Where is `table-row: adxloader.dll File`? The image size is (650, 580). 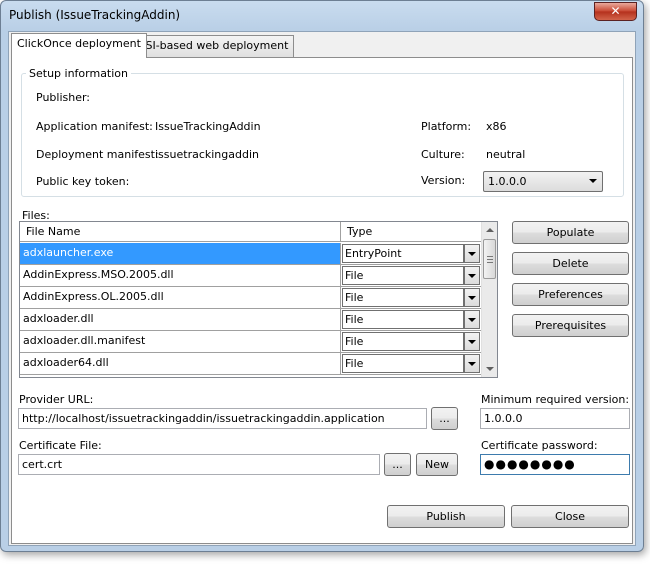
table-row: adxloader.dll File is located at coordinates (251, 320).